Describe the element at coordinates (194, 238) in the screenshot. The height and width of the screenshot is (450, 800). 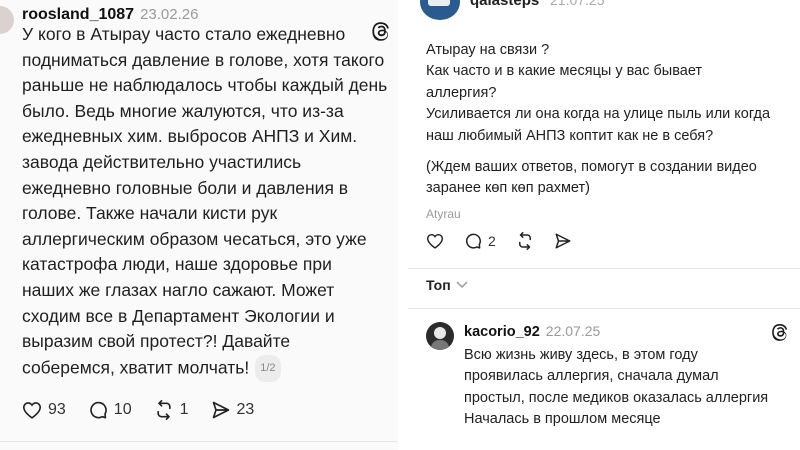
I see `post-text-line: аллергическим образом чесаться, это уже` at that location.